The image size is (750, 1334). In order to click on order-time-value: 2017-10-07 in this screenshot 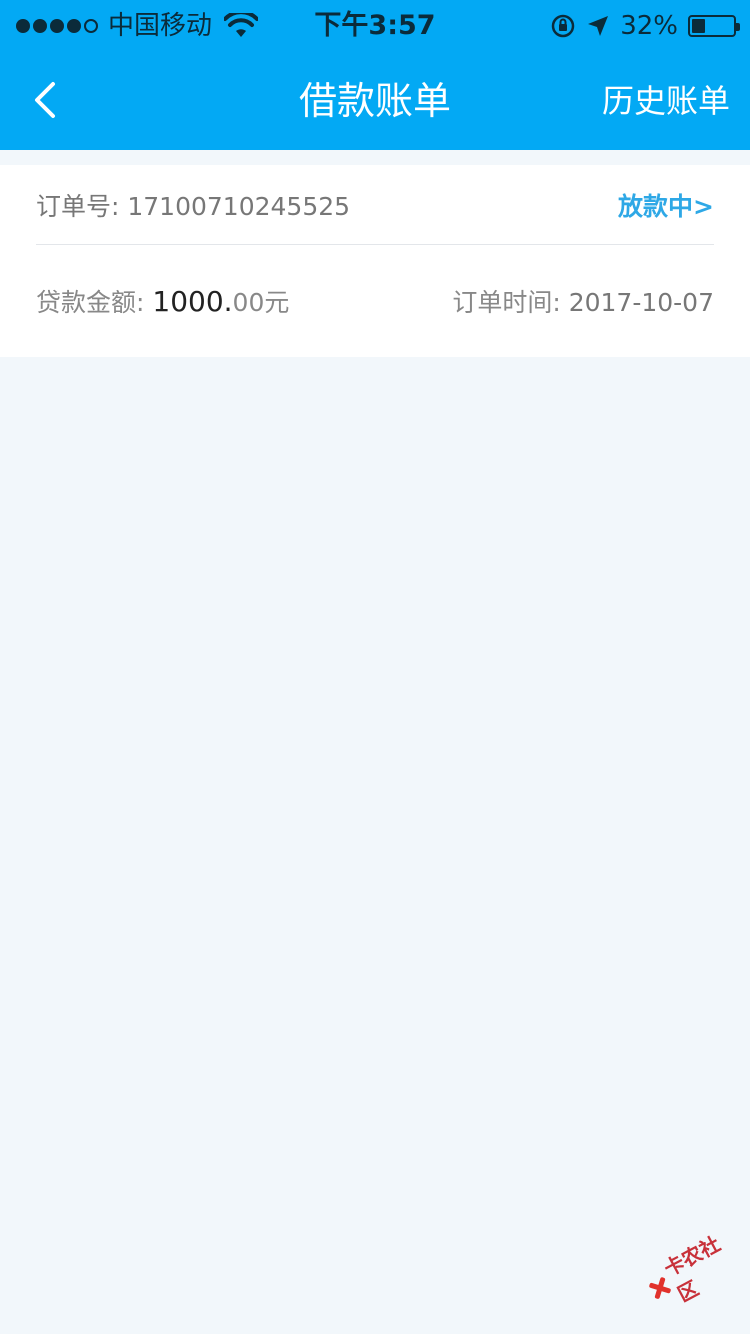, I will do `click(641, 302)`.